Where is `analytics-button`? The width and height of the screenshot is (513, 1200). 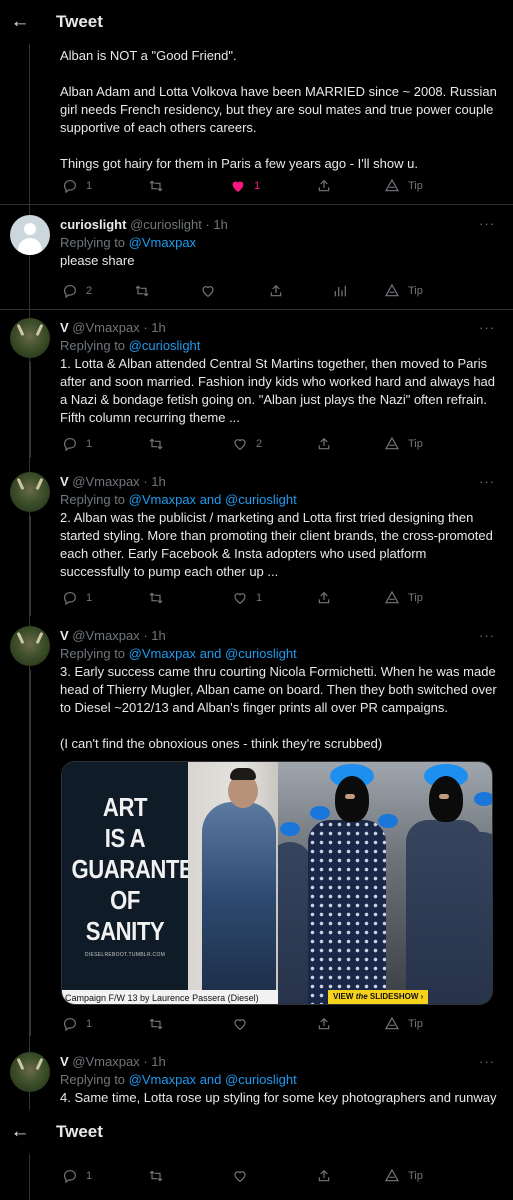 analytics-button is located at coordinates (340, 291).